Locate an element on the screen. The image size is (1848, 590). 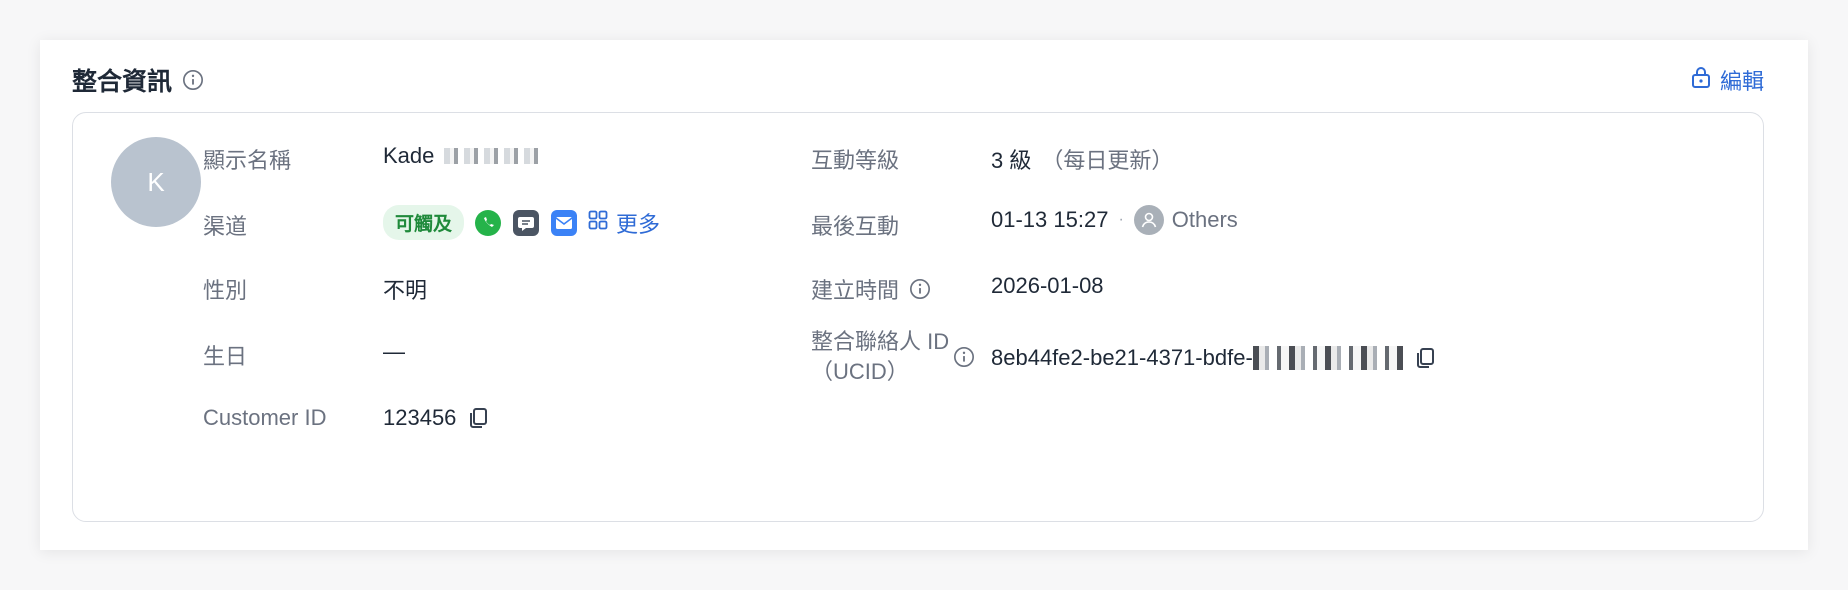
customer-id-value-text: 123456 is located at coordinates (420, 417).